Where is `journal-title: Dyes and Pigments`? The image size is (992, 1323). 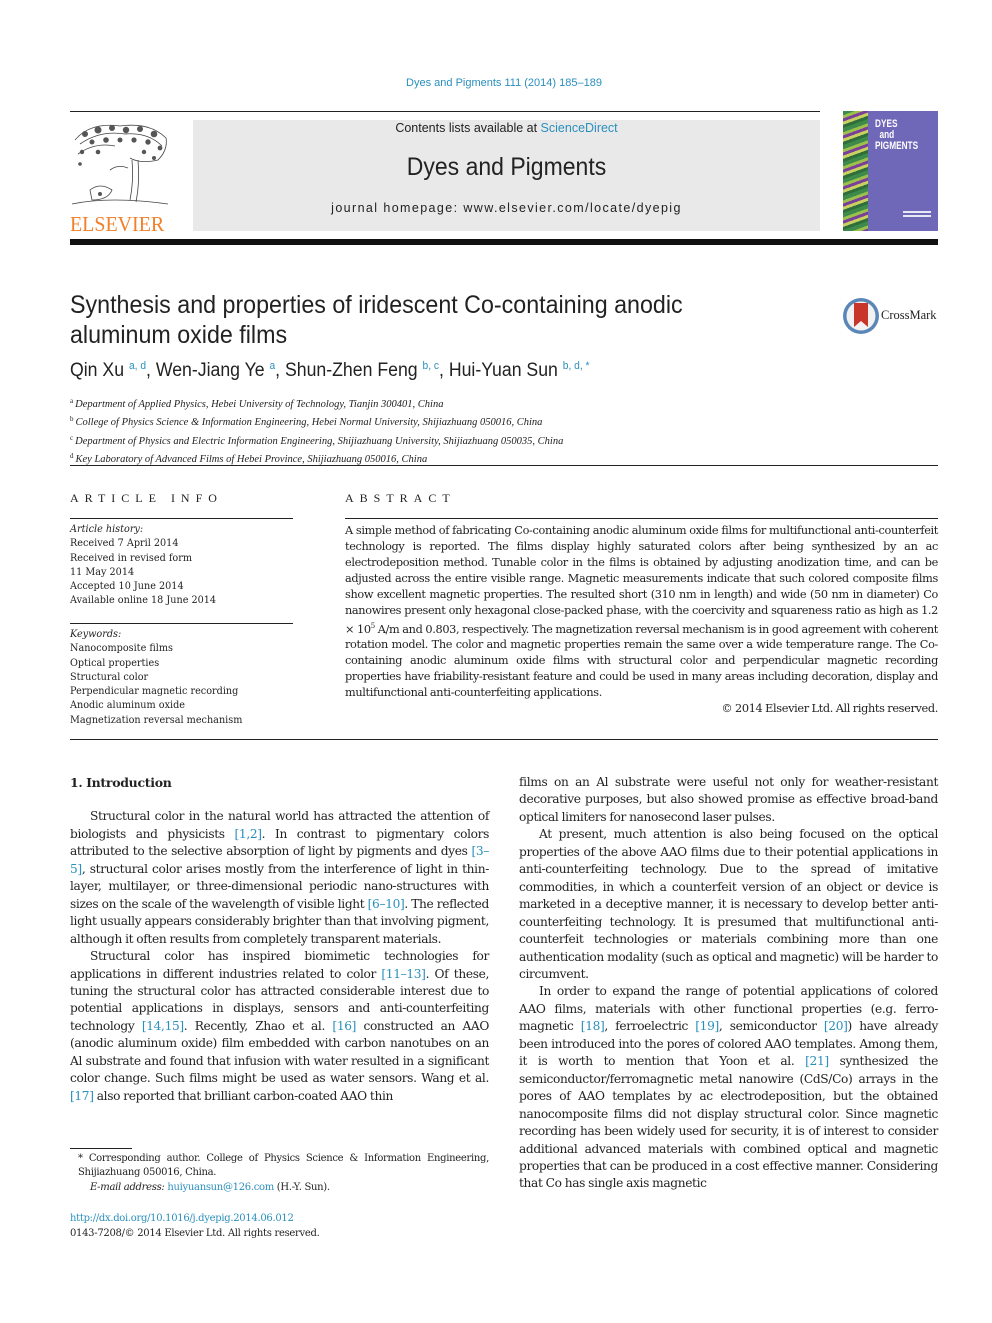 journal-title: Dyes and Pigments is located at coordinates (506, 167).